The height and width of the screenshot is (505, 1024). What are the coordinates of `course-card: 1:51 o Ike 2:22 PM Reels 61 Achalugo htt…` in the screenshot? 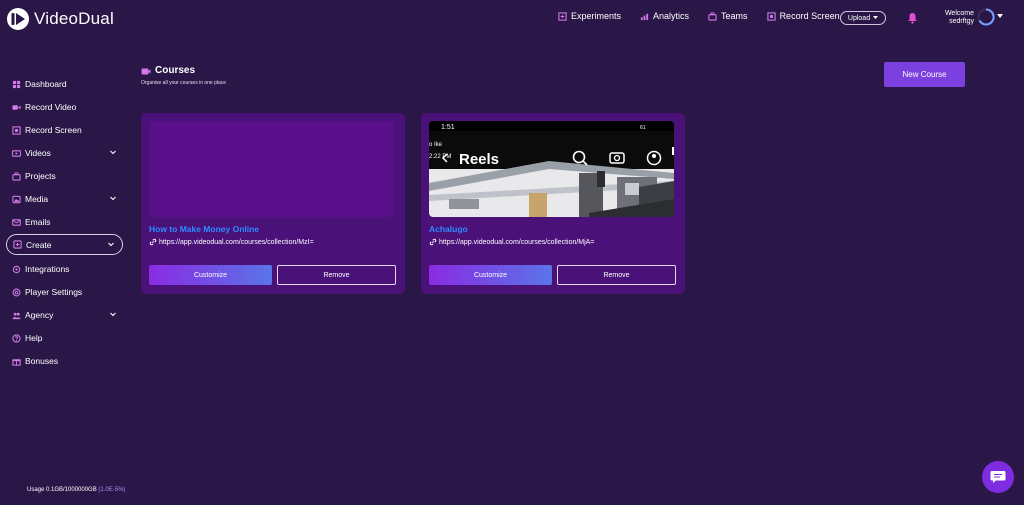 It's located at (553, 203).